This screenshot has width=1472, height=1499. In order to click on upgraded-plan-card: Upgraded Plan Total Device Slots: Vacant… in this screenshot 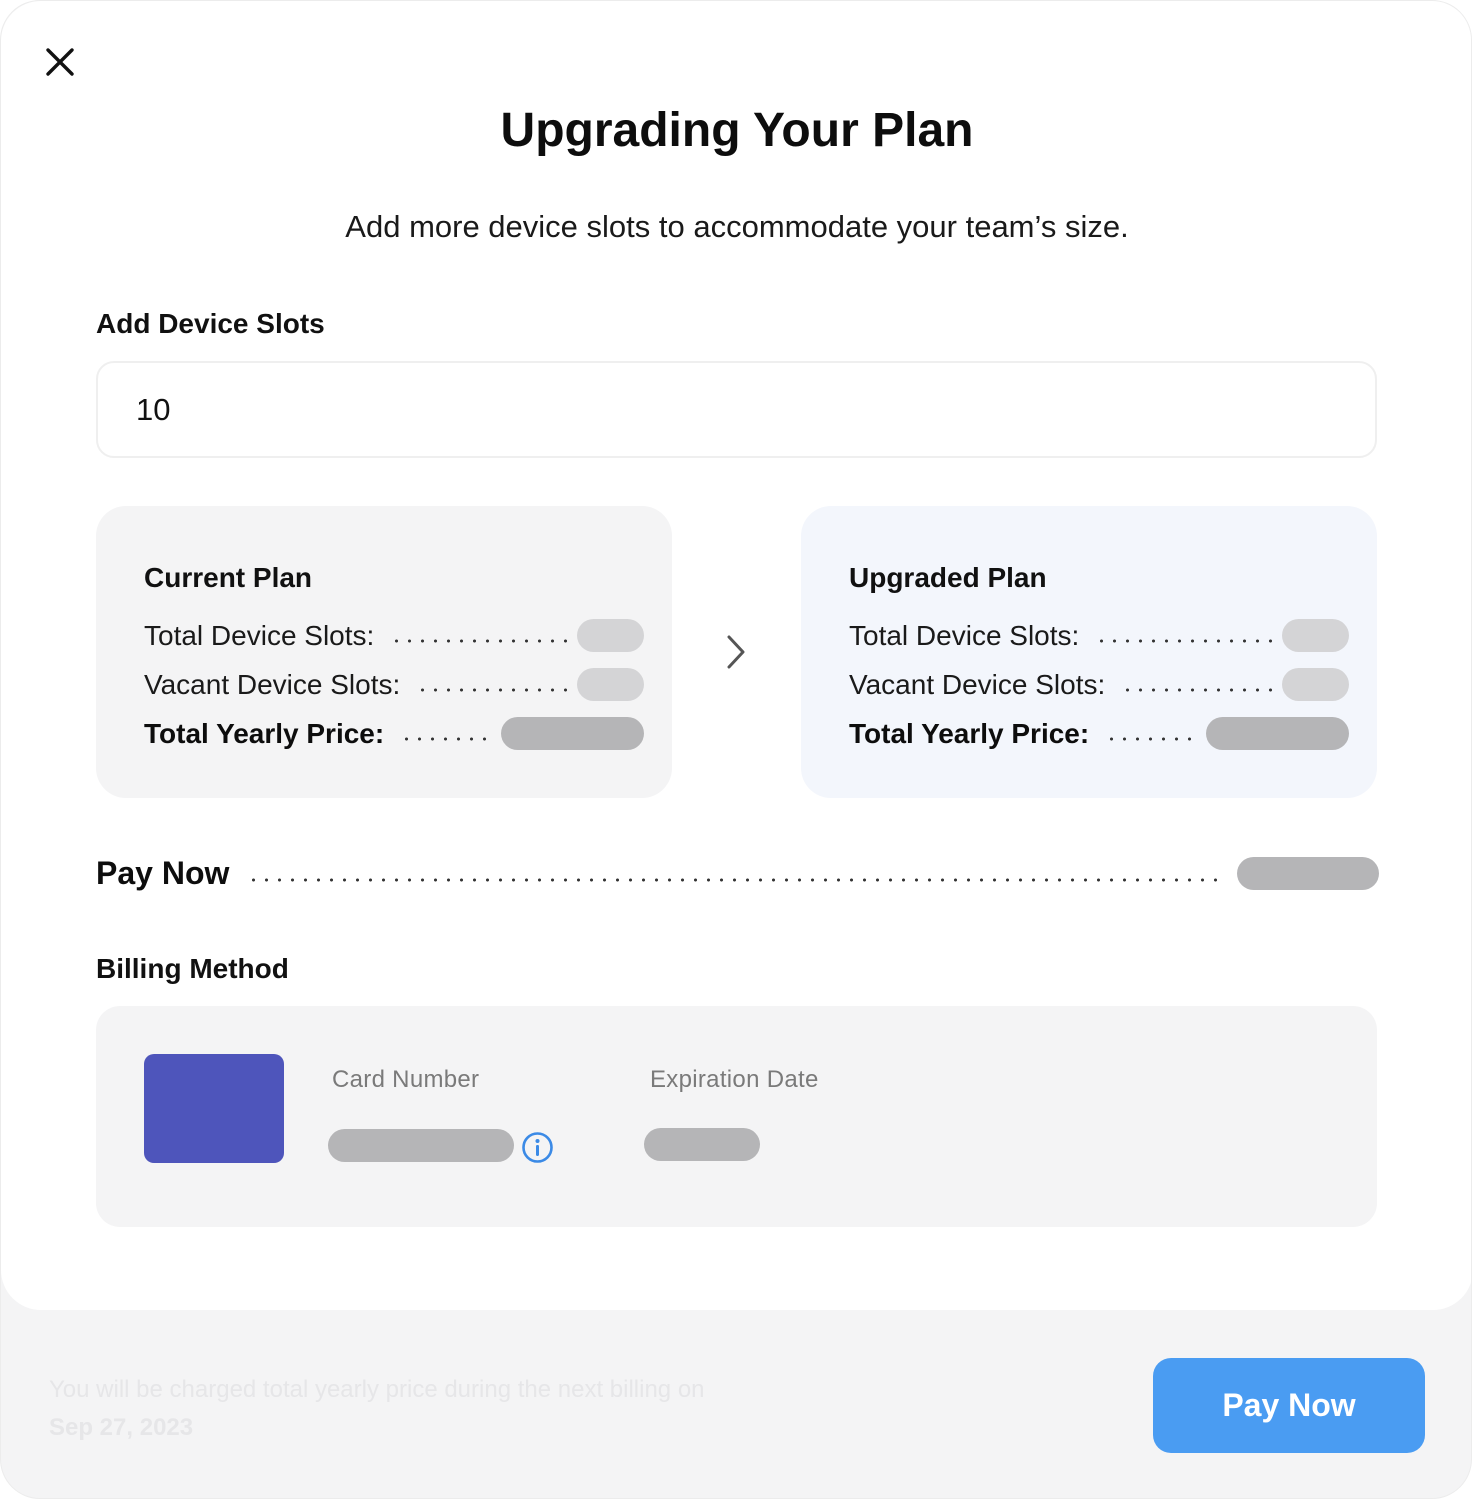, I will do `click(1089, 652)`.